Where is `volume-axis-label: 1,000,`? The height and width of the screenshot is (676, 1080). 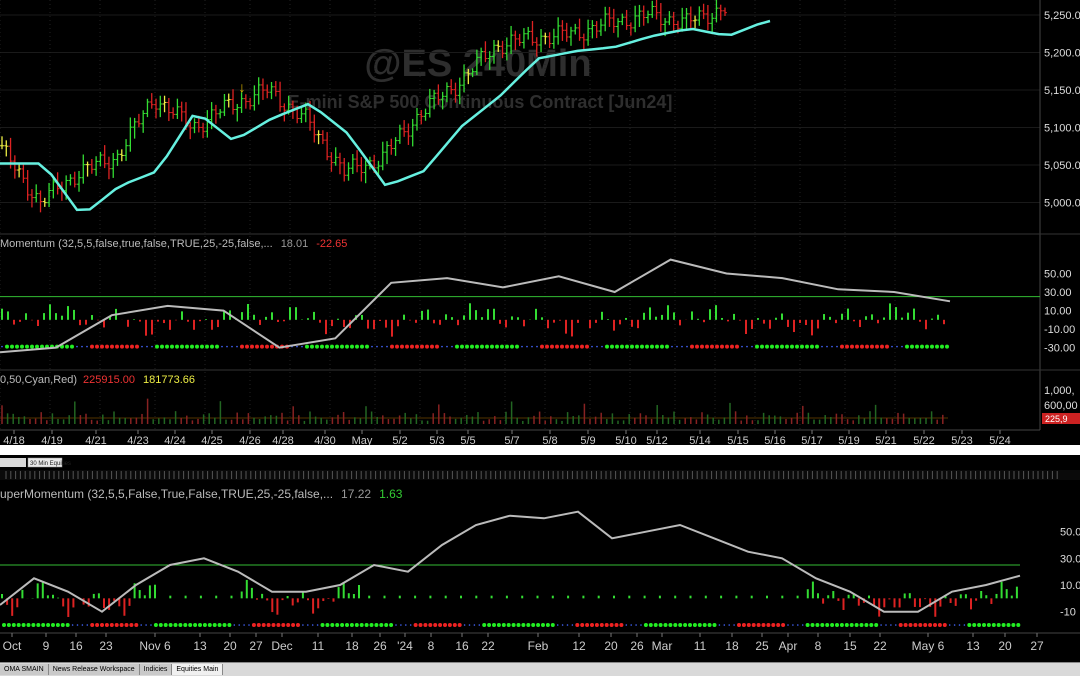
volume-axis-label: 1,000, is located at coordinates (1059, 391).